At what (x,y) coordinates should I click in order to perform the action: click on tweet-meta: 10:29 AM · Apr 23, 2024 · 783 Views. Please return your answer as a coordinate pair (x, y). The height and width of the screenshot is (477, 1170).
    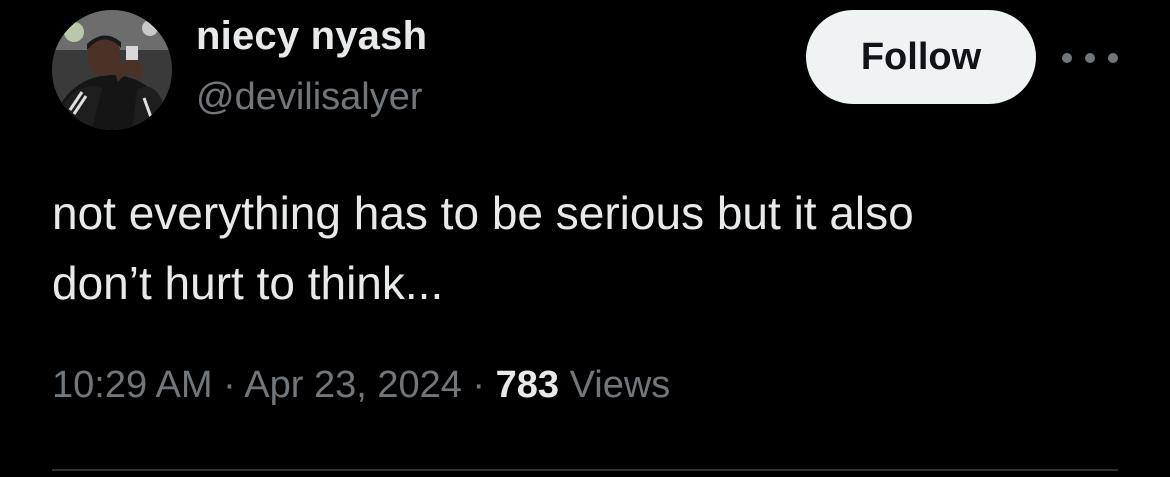
    Looking at the image, I should click on (361, 385).